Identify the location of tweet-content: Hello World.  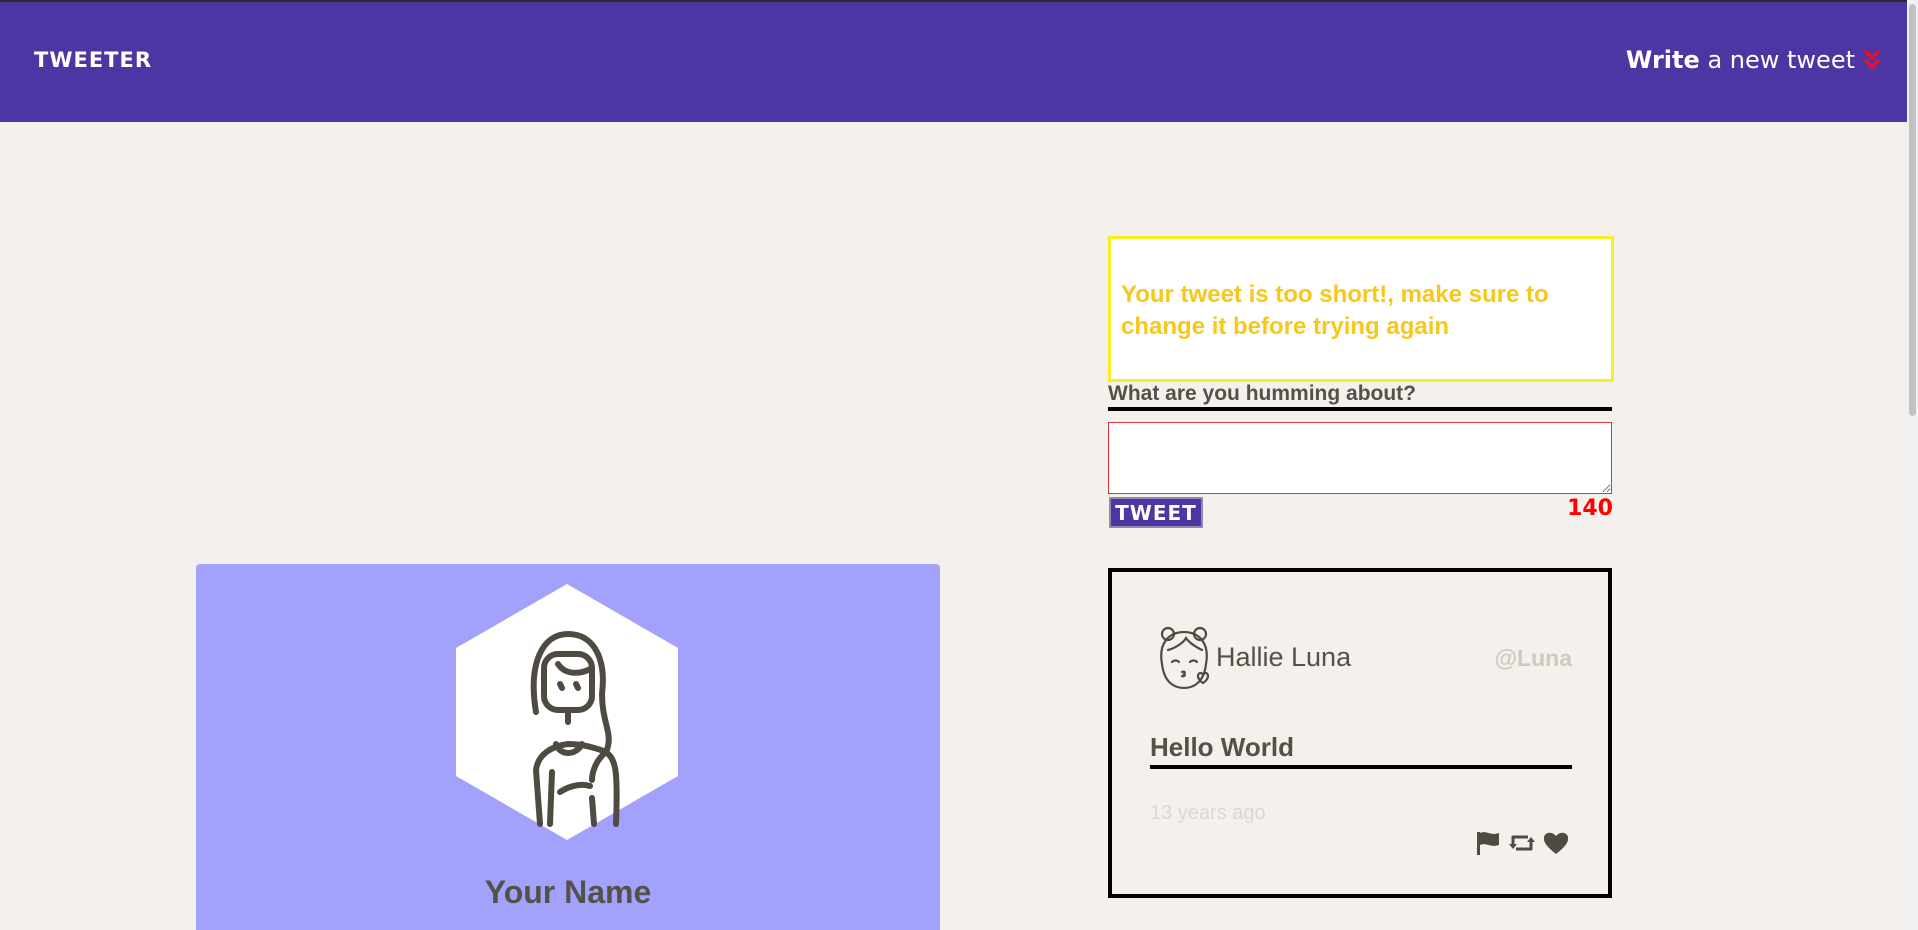
(1222, 747).